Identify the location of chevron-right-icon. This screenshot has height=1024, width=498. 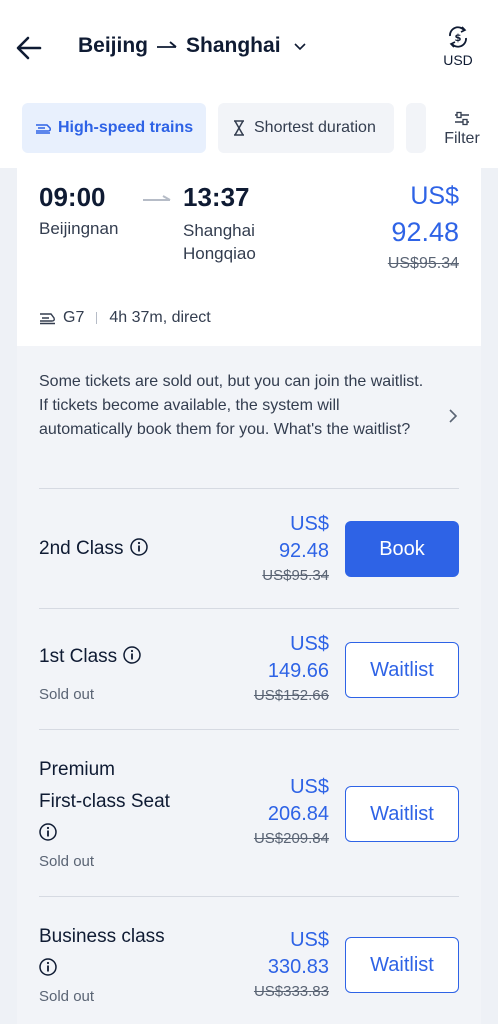
(453, 416).